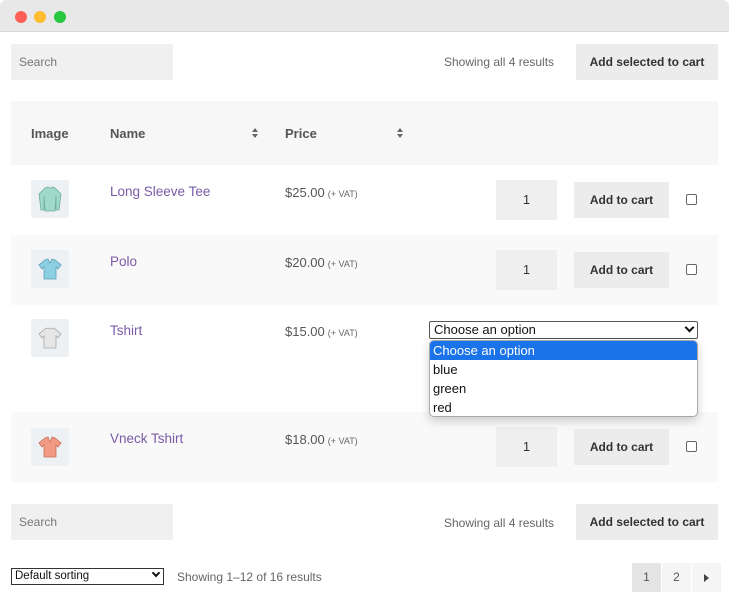 This screenshot has height=600, width=729. I want to click on product-price: $25.00 (+ VAT), so click(321, 192).